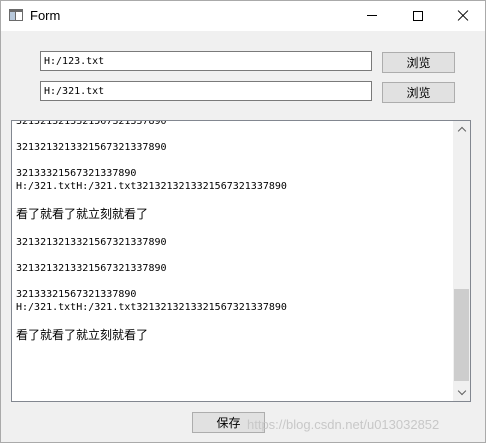 The width and height of the screenshot is (486, 443). I want to click on maximize-button, so click(418, 15).